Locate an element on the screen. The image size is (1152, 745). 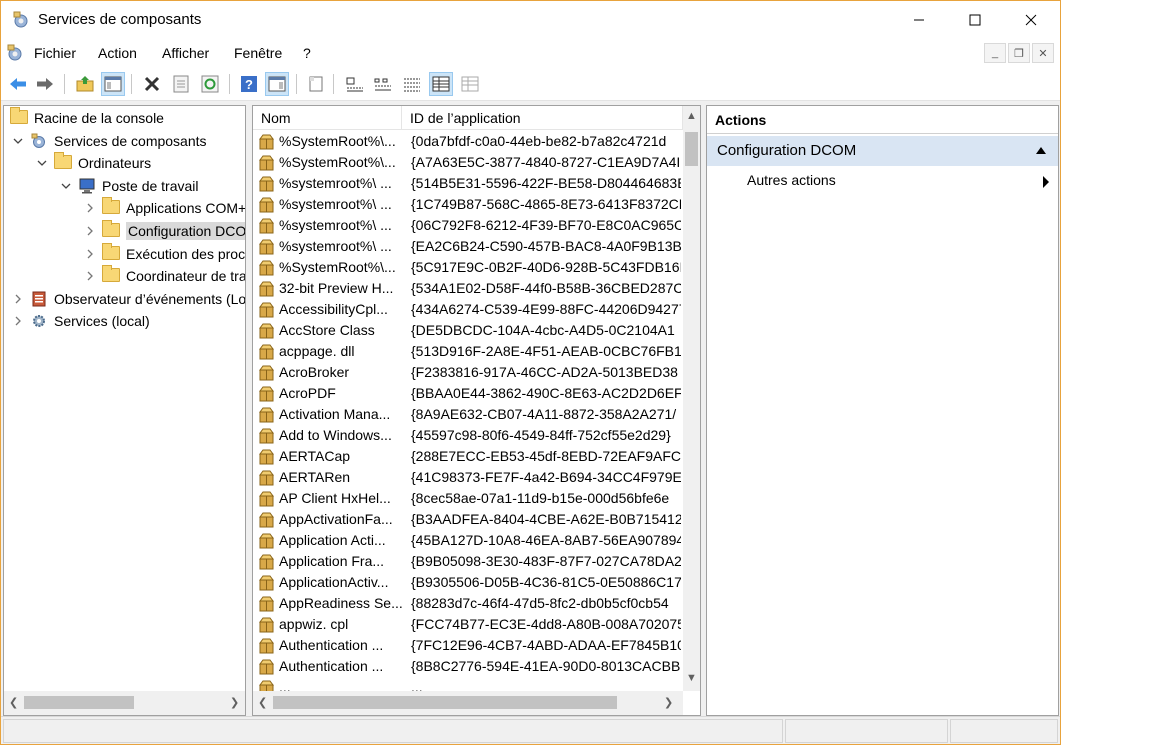
maximize-button is located at coordinates (975, 20).